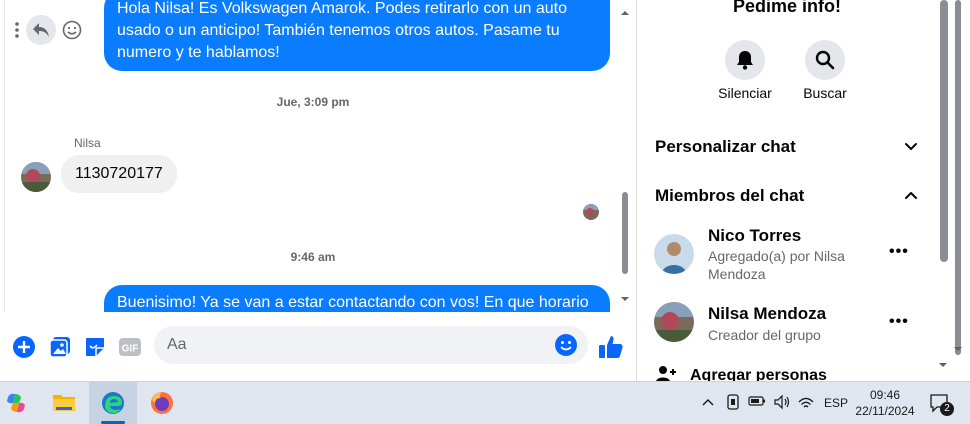 The image size is (970, 424). I want to click on message-actions, so click(48, 30).